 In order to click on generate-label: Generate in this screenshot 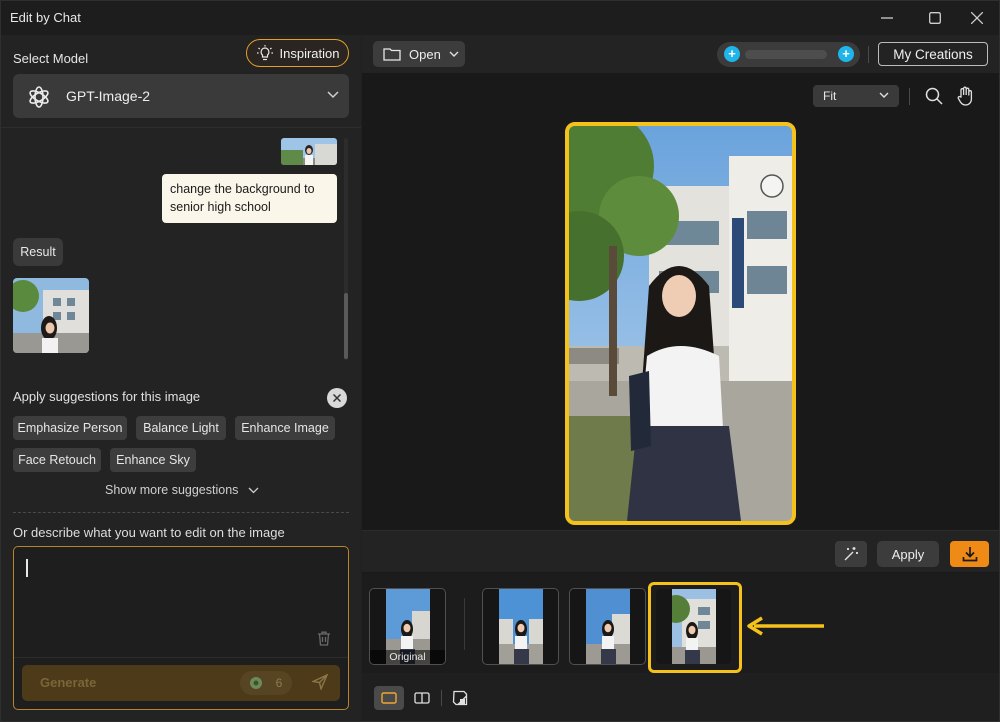, I will do `click(68, 682)`.